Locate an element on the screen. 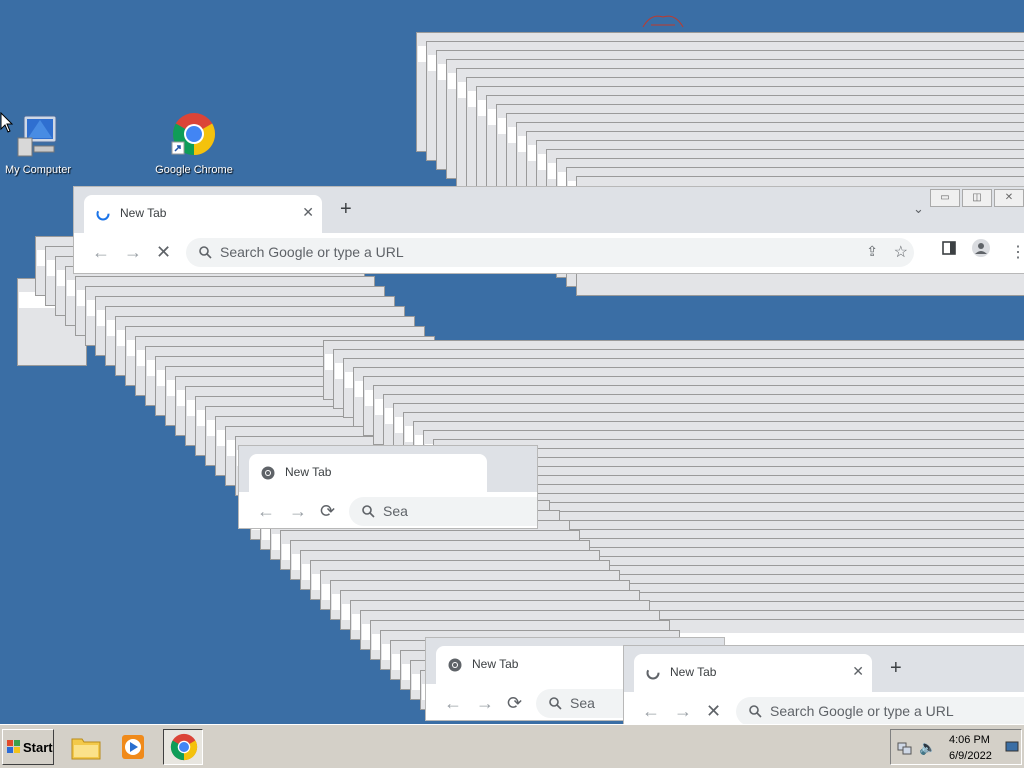 This screenshot has height=768, width=1024. desktop-icon-label: My Computer is located at coordinates (38, 170).